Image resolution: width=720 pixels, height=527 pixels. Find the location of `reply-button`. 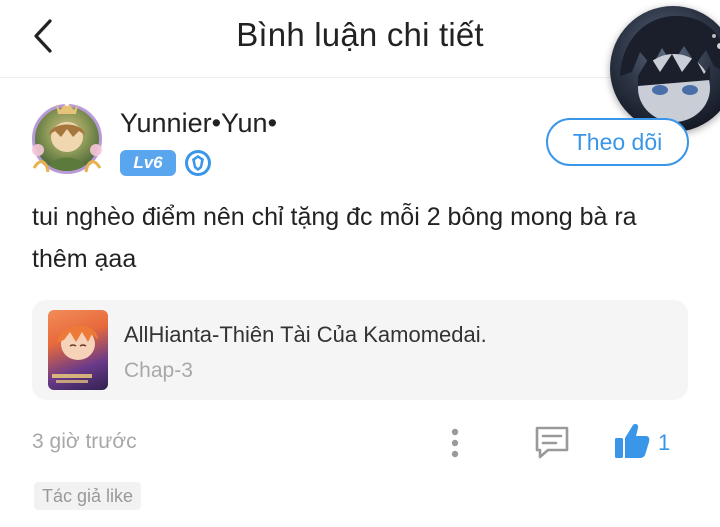

reply-button is located at coordinates (552, 442).